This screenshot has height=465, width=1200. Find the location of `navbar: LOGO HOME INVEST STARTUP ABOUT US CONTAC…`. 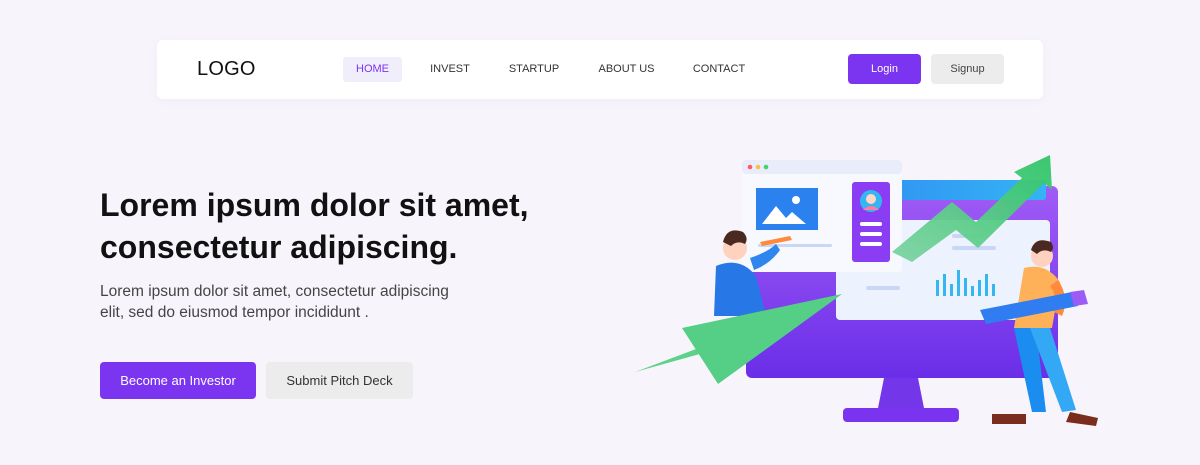

navbar: LOGO HOME INVEST STARTUP ABOUT US CONTAC… is located at coordinates (600, 69).